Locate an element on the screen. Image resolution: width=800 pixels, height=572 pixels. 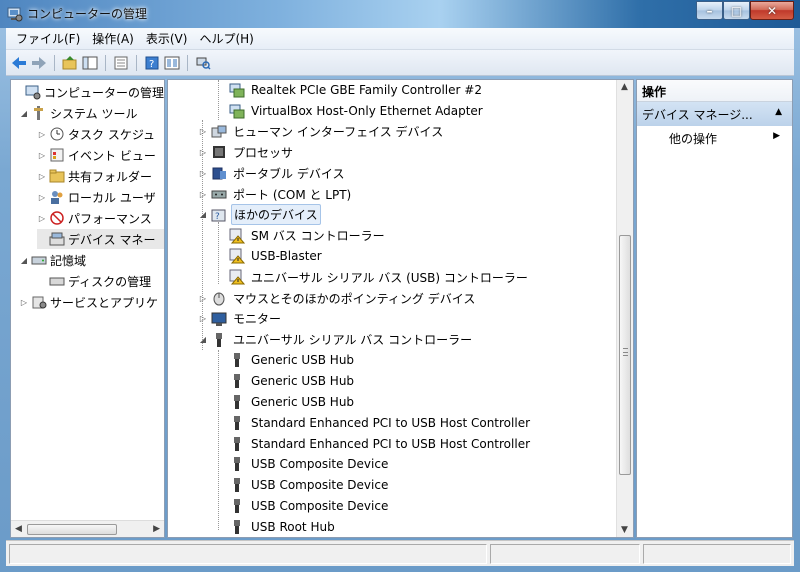
device-tree-item: USB-Blaster is located at coordinates (275, 256).